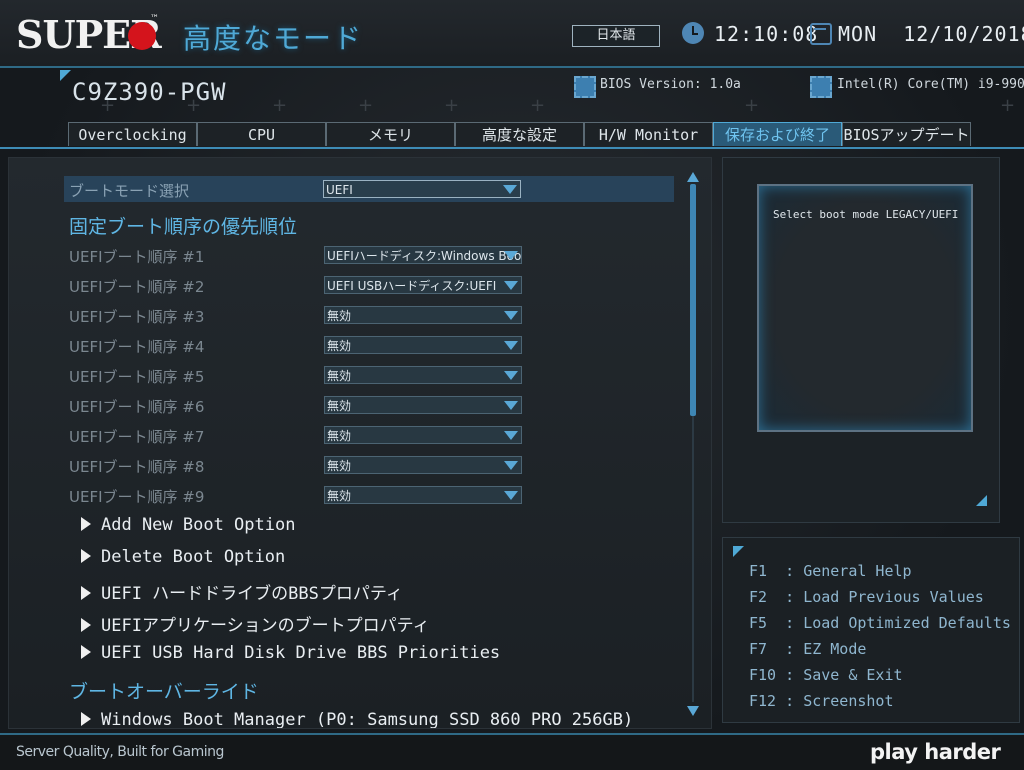  I want to click on hotkey-action: General Help, so click(857, 571).